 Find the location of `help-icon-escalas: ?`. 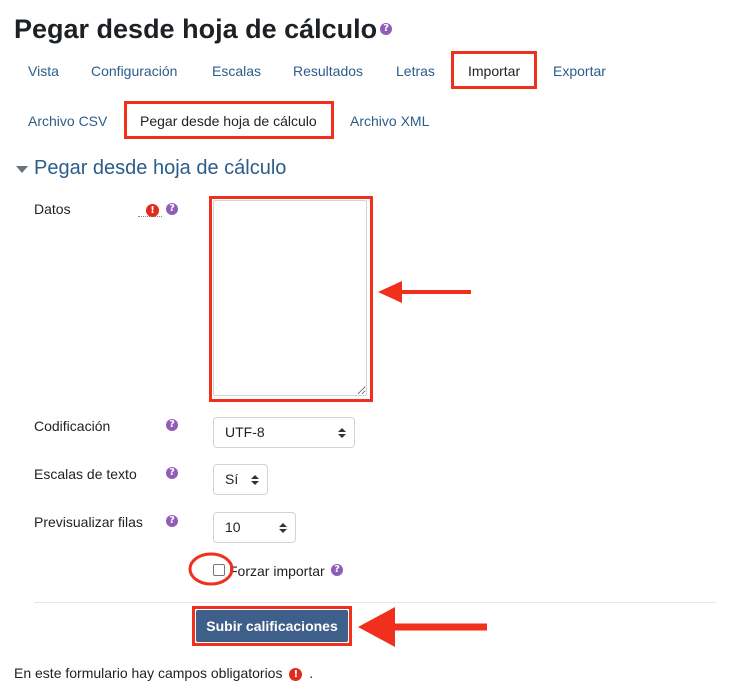

help-icon-escalas: ? is located at coordinates (172, 473).